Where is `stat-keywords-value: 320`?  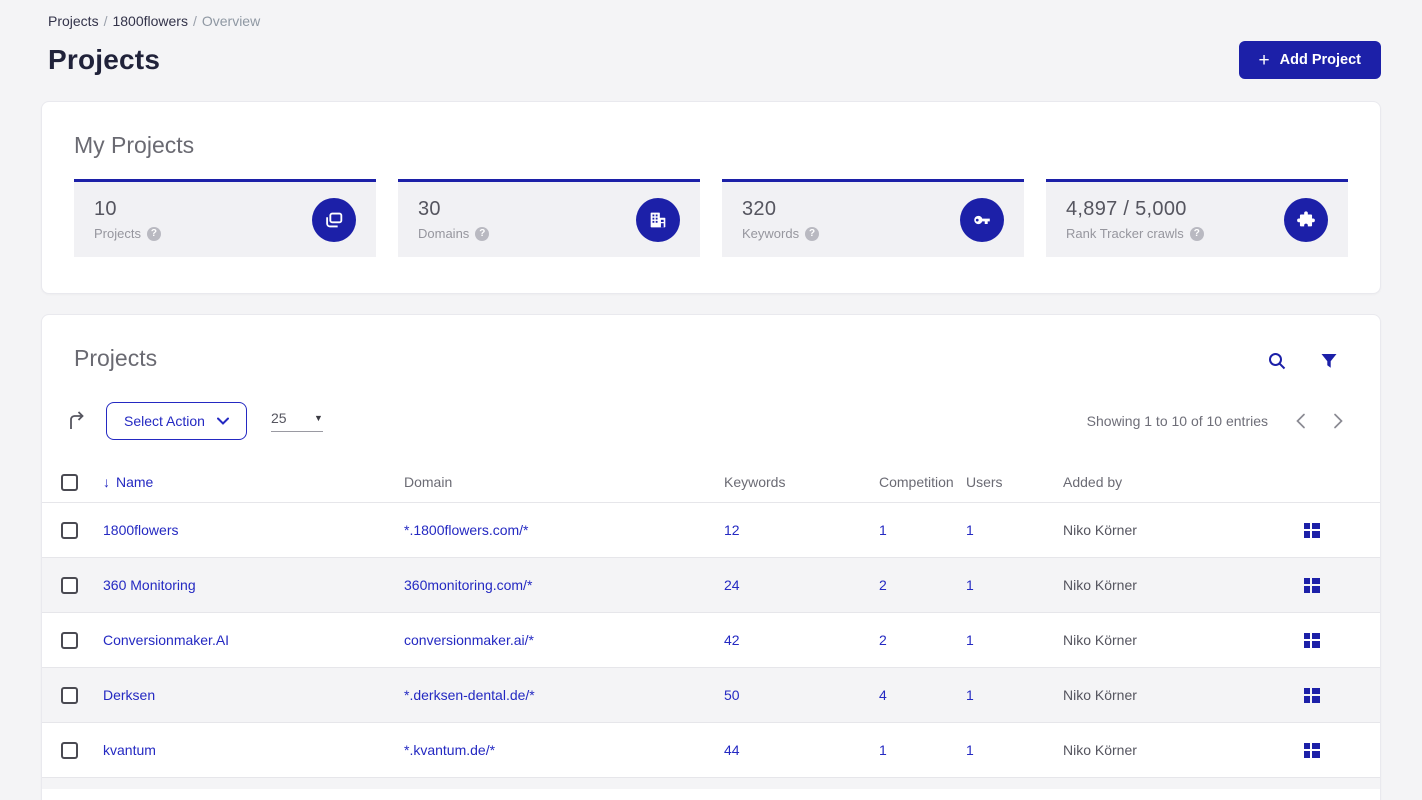
stat-keywords-value: 320 is located at coordinates (759, 209).